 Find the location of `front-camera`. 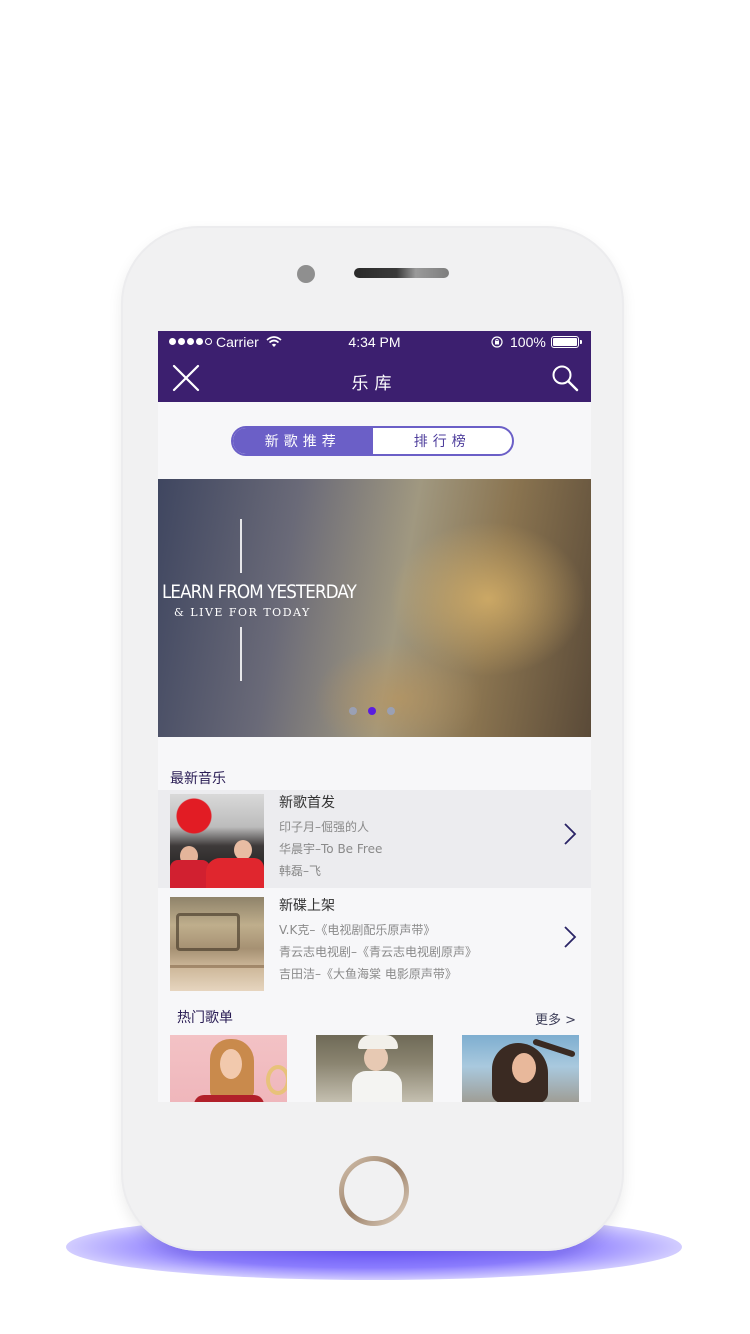

front-camera is located at coordinates (306, 274).